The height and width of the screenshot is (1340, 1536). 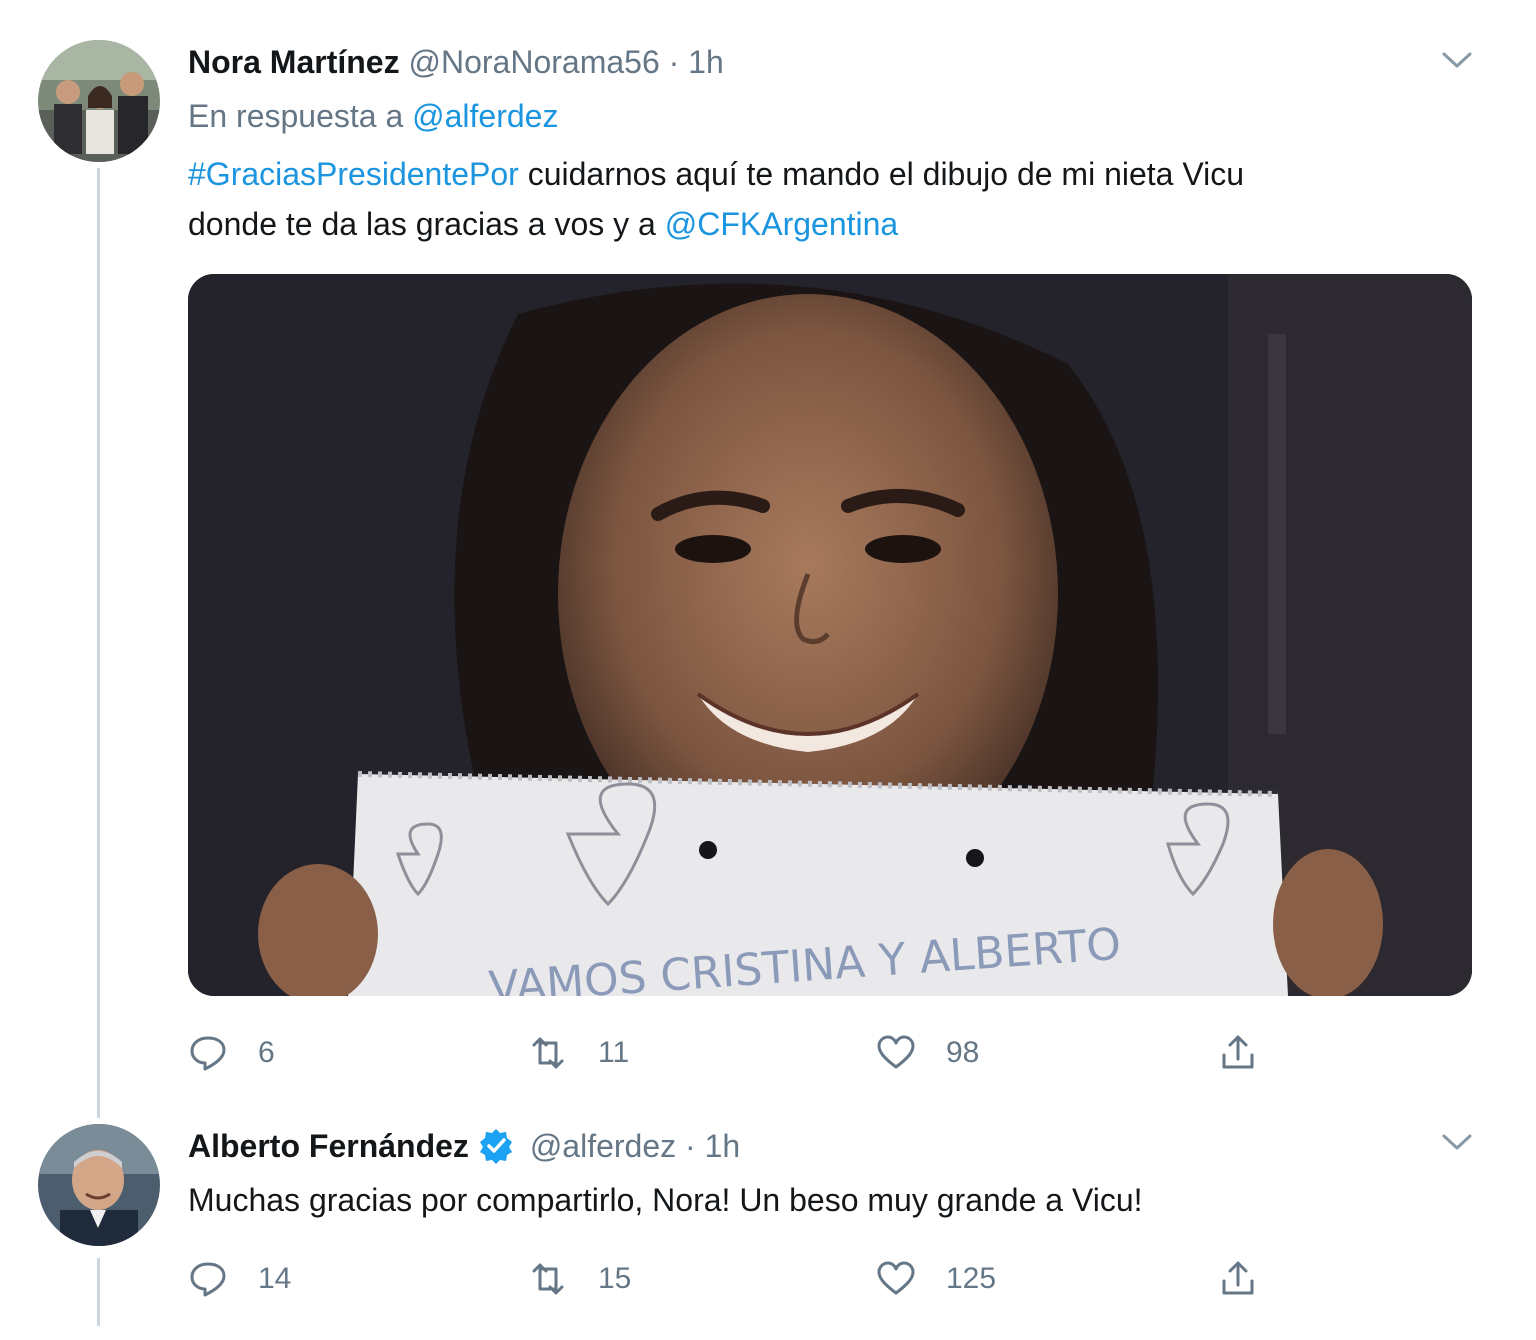 I want to click on avatar-nora, so click(x=99, y=101).